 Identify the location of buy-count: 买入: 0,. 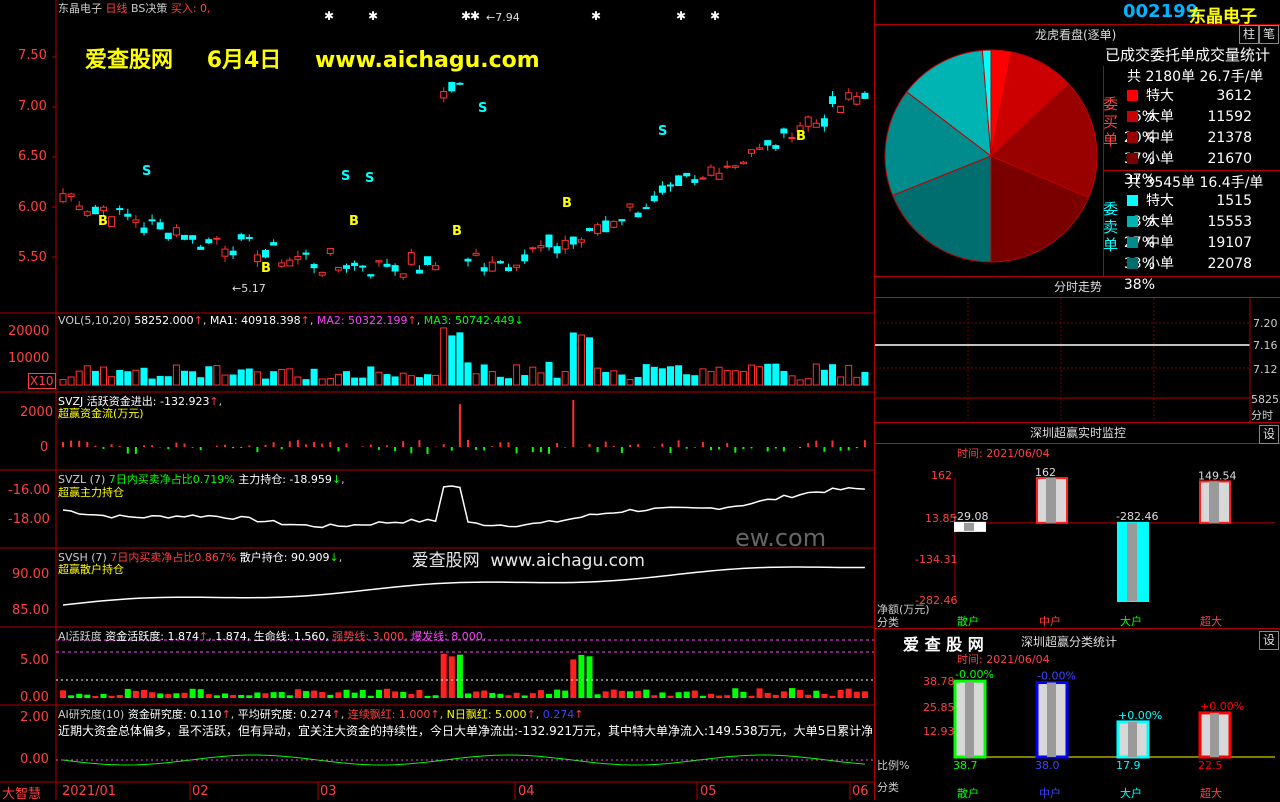
(191, 8).